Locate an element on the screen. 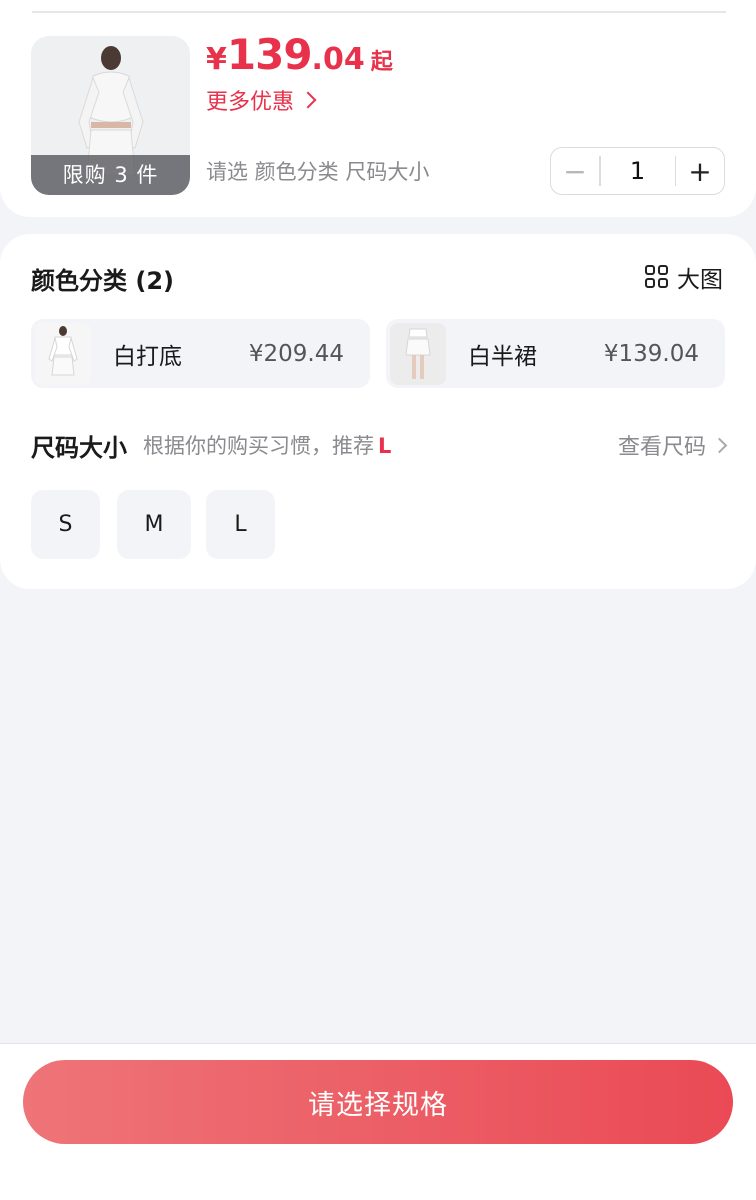 This screenshot has height=1200, width=756. color-option-name: 白打底 is located at coordinates (147, 356).